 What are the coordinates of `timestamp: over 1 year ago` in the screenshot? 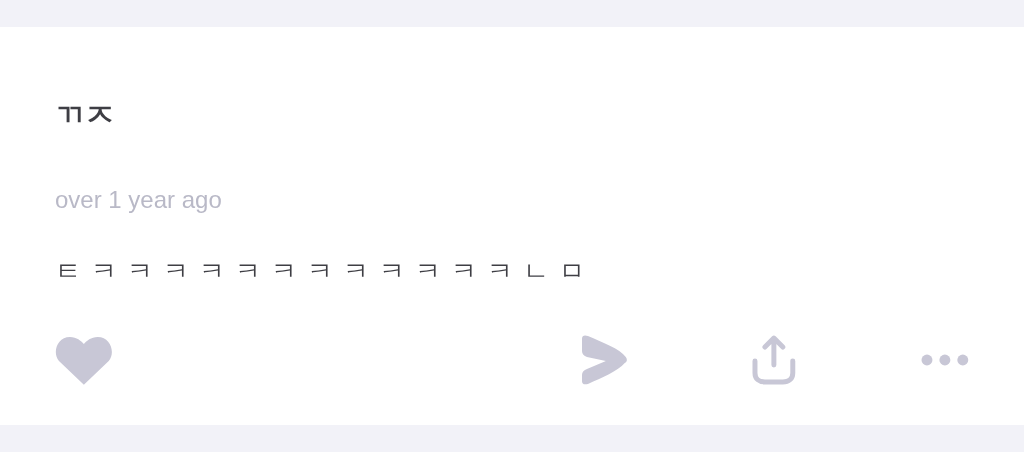 It's located at (139, 200).